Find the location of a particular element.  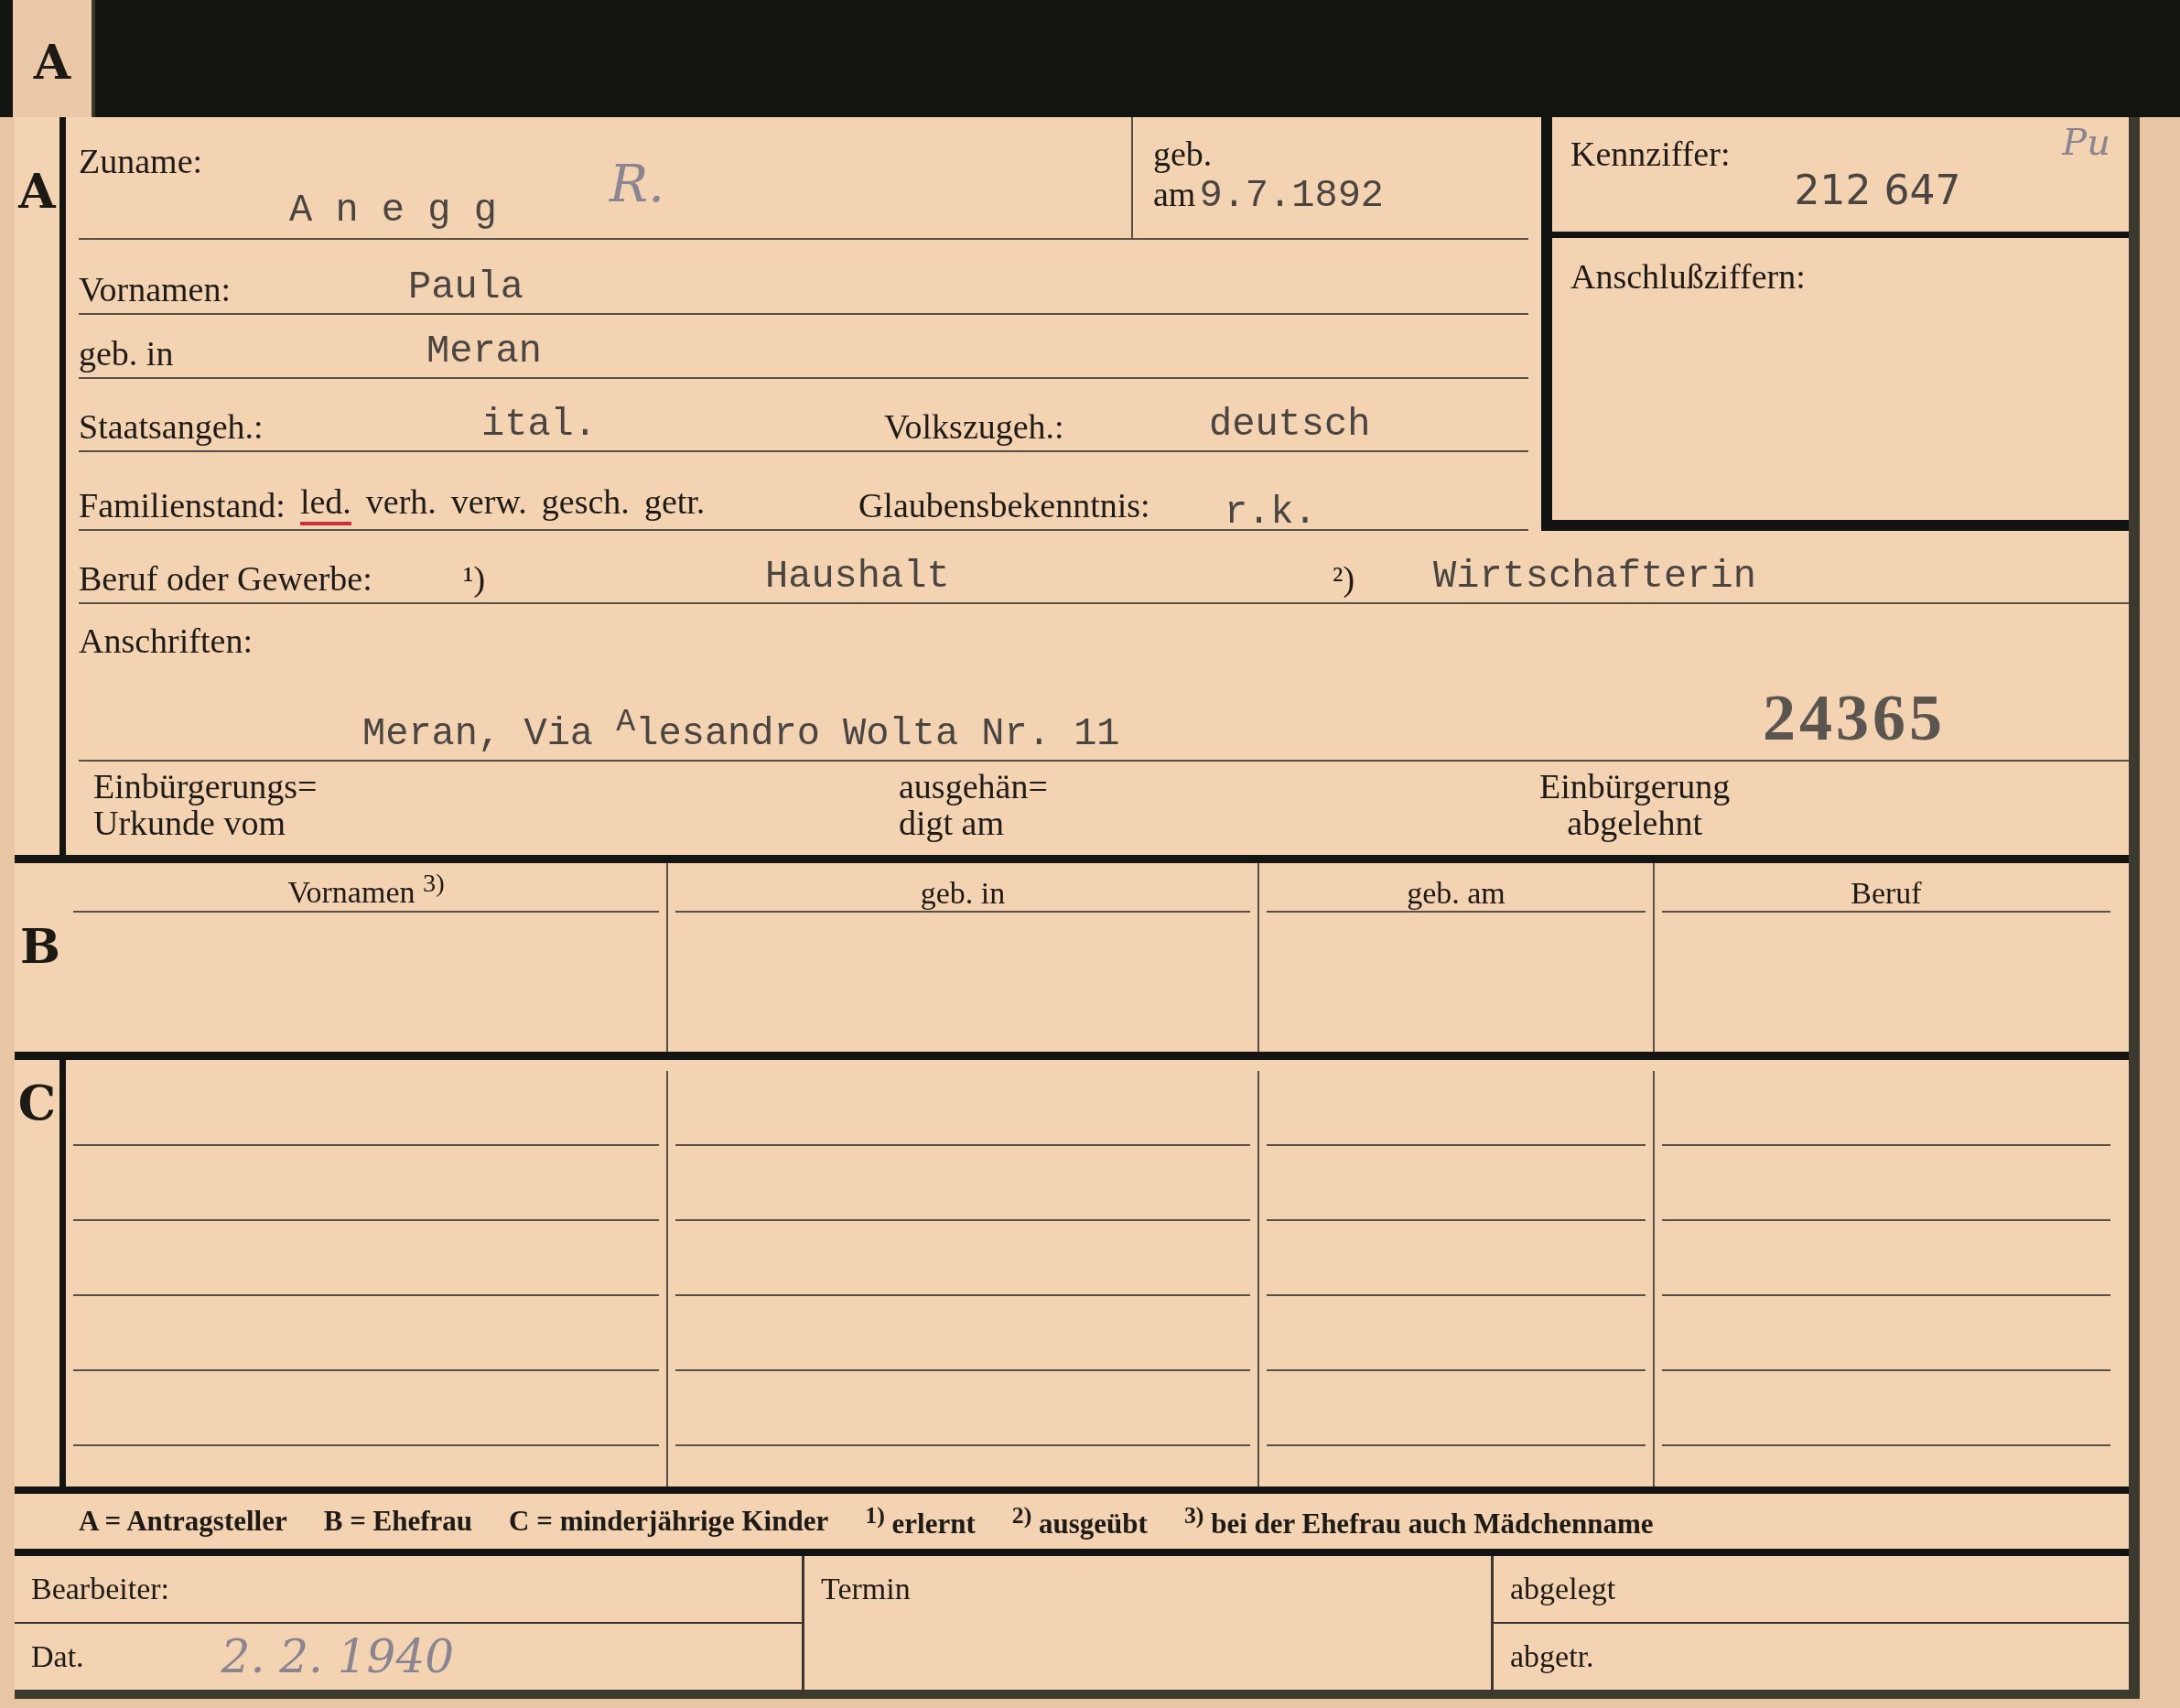

column-header: geb. in is located at coordinates (963, 893).